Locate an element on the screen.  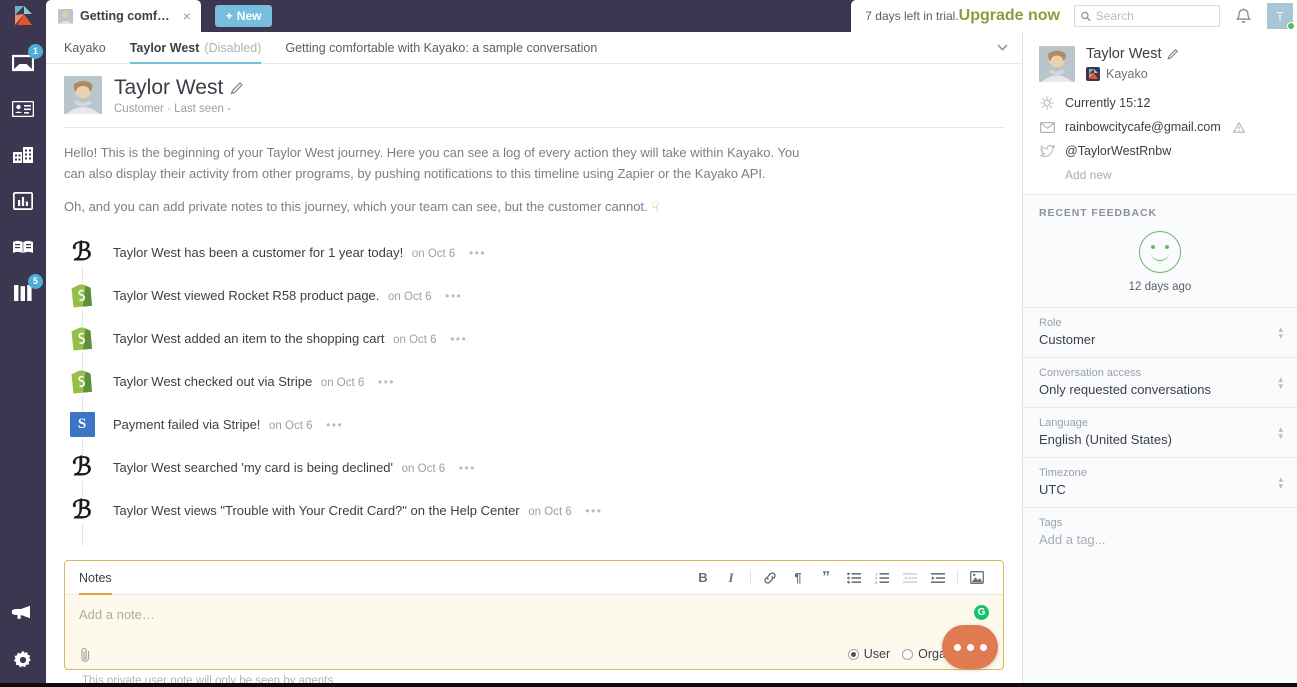
browser-tabstrip: Getting comf… × + New is located at coordinates (159, 16).